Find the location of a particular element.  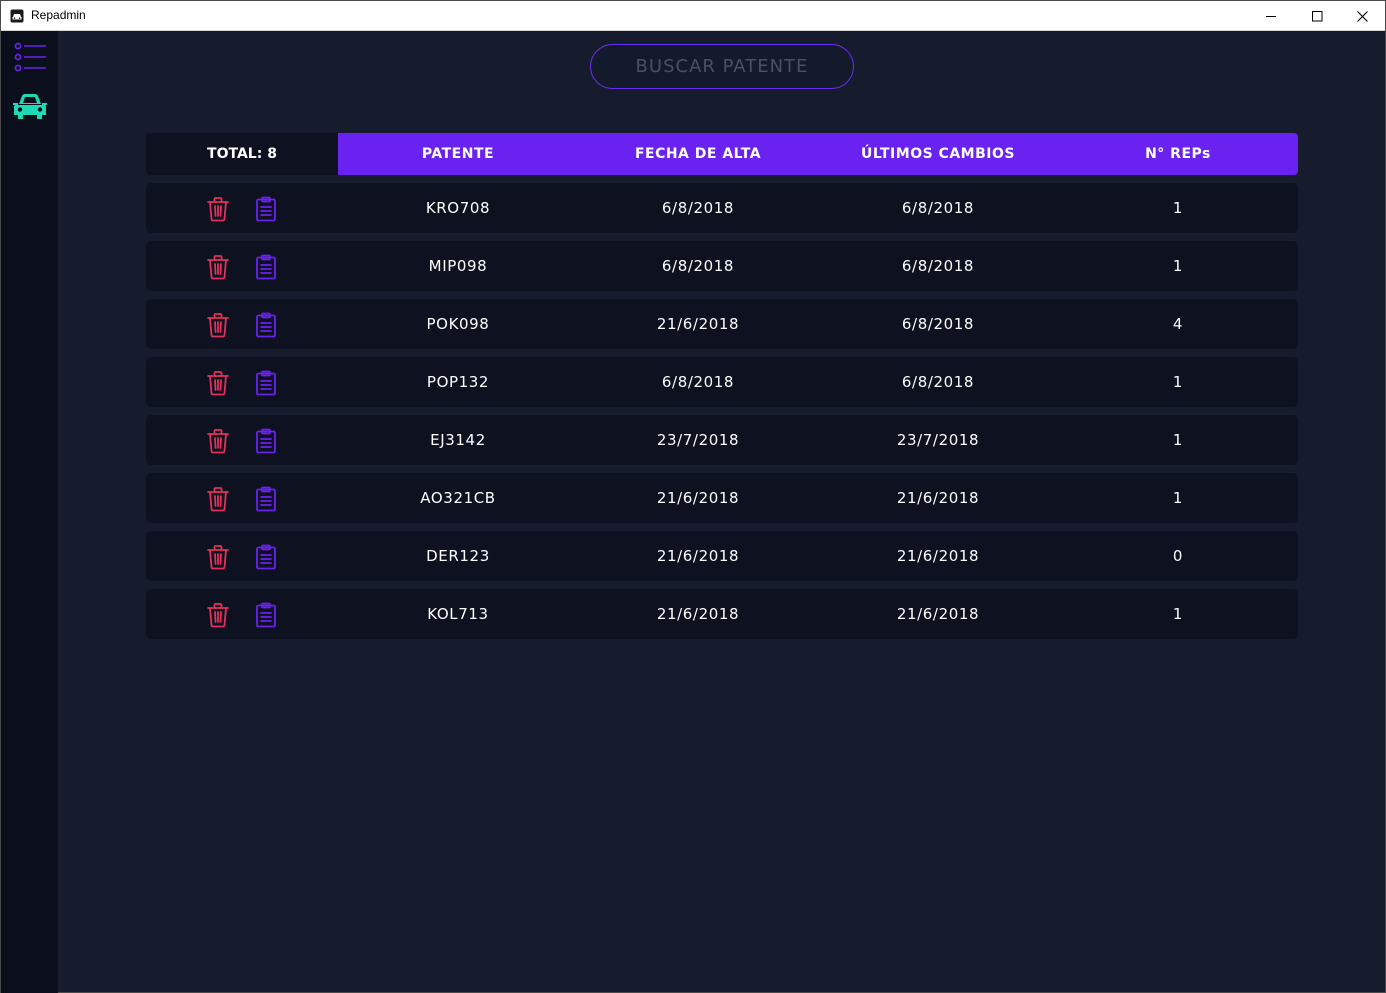

search-plate-button: BUSCAR PATENTE is located at coordinates (722, 66).